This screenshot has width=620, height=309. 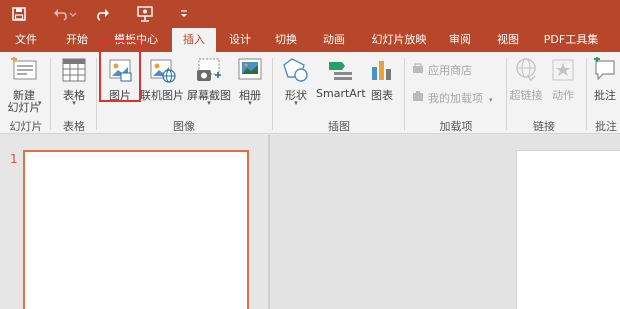 I want to click on tab-view: 视图, so click(x=508, y=40).